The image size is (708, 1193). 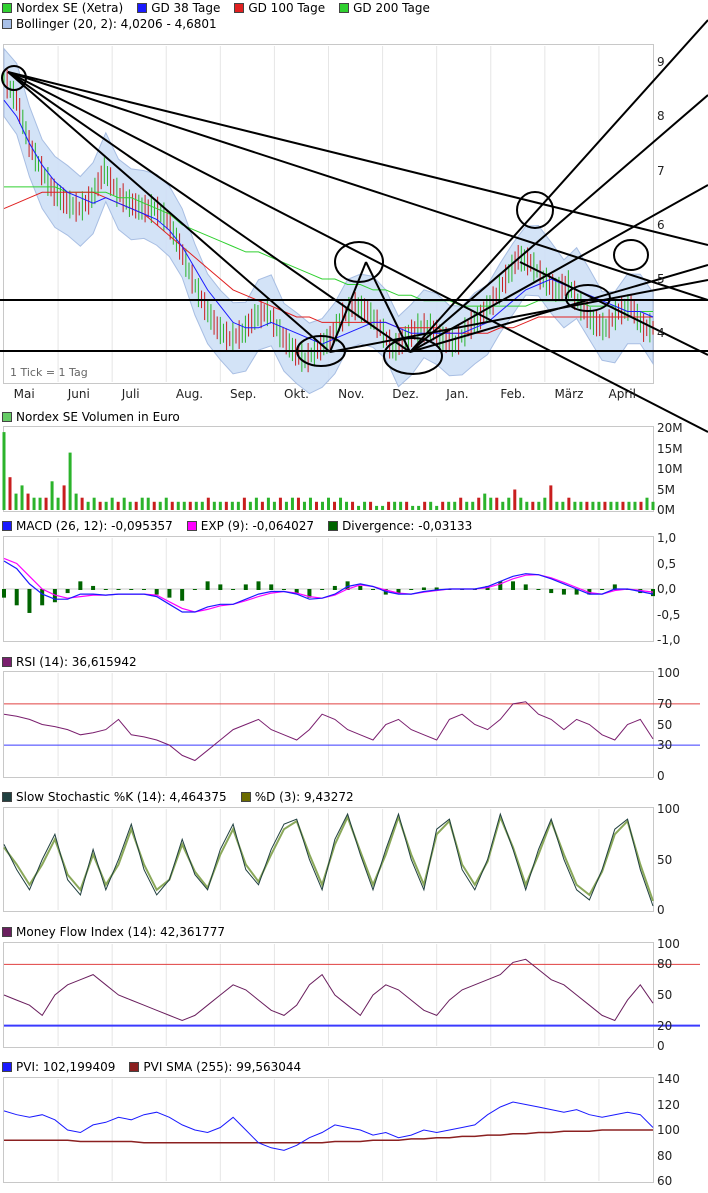 What do you see at coordinates (665, 995) in the screenshot?
I see `mfi-y-tick: 50` at bounding box center [665, 995].